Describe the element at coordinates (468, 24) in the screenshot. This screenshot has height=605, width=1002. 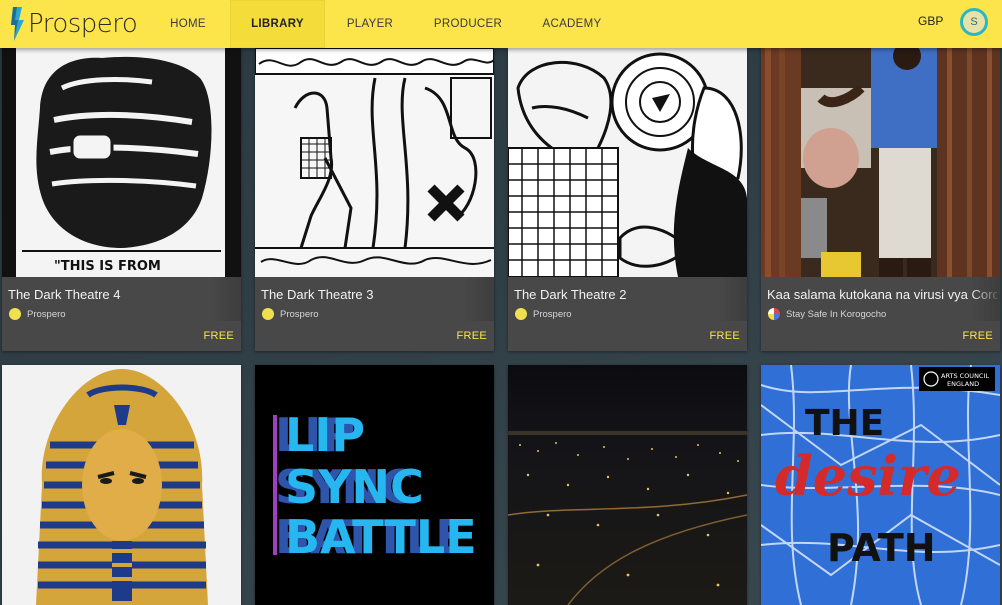
I see `nav-producer: PRODUCER` at that location.